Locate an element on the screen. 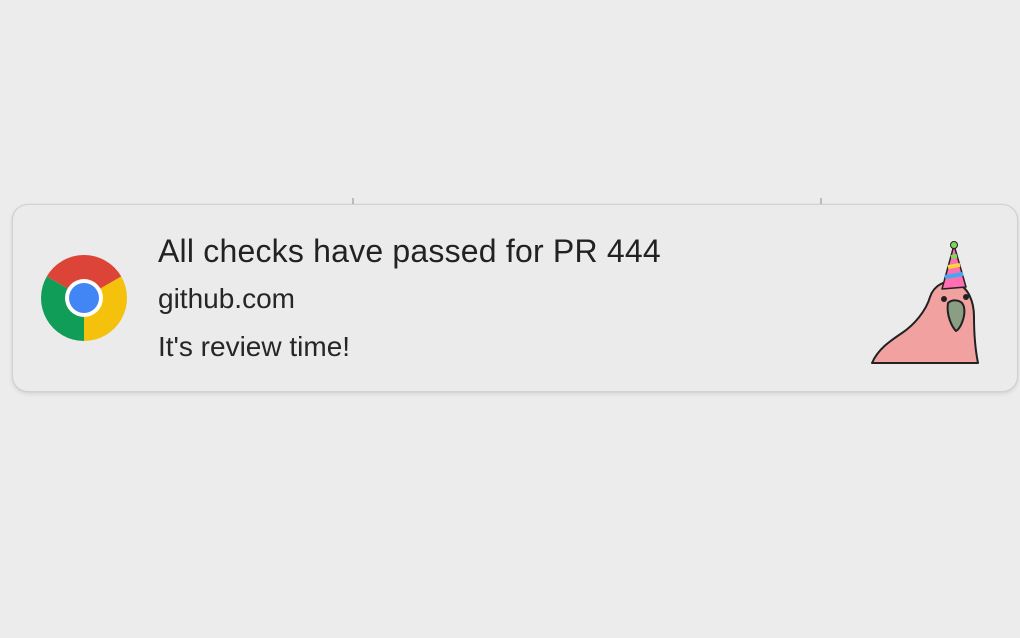 This screenshot has width=1020, height=638. notification-source: github.com is located at coordinates (226, 298).